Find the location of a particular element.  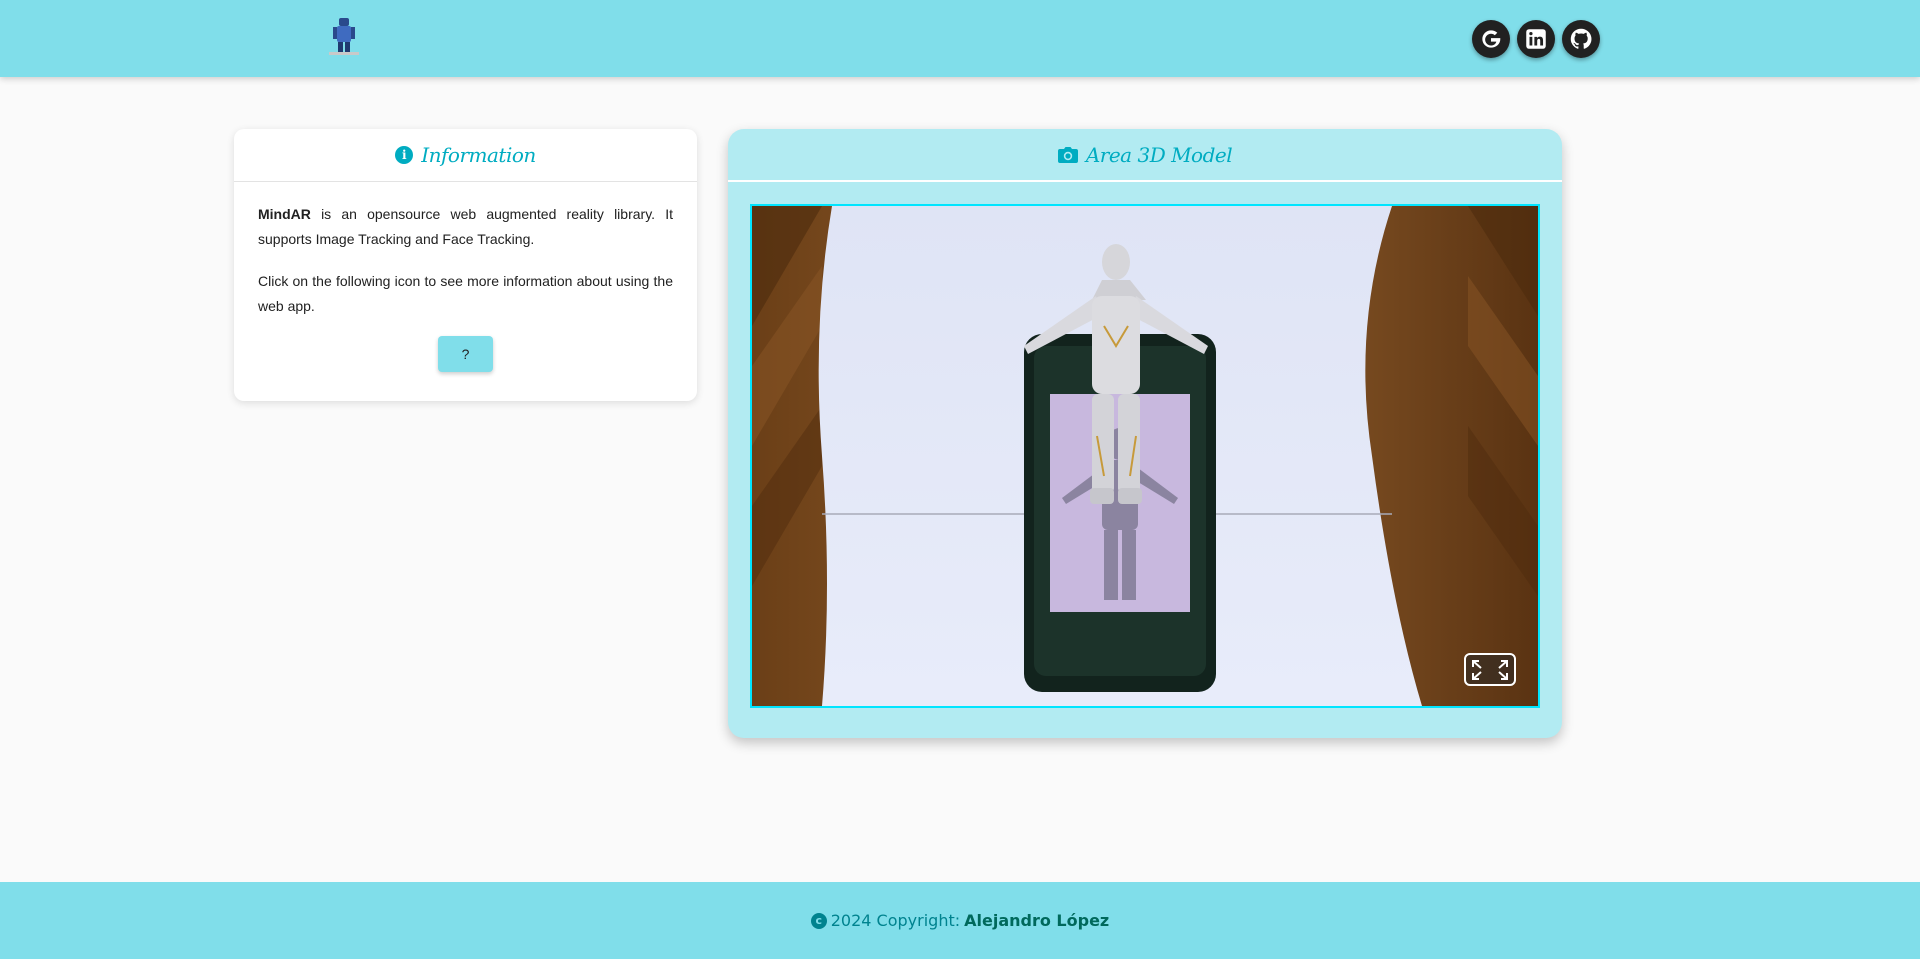

top-navbar is located at coordinates (960, 38).